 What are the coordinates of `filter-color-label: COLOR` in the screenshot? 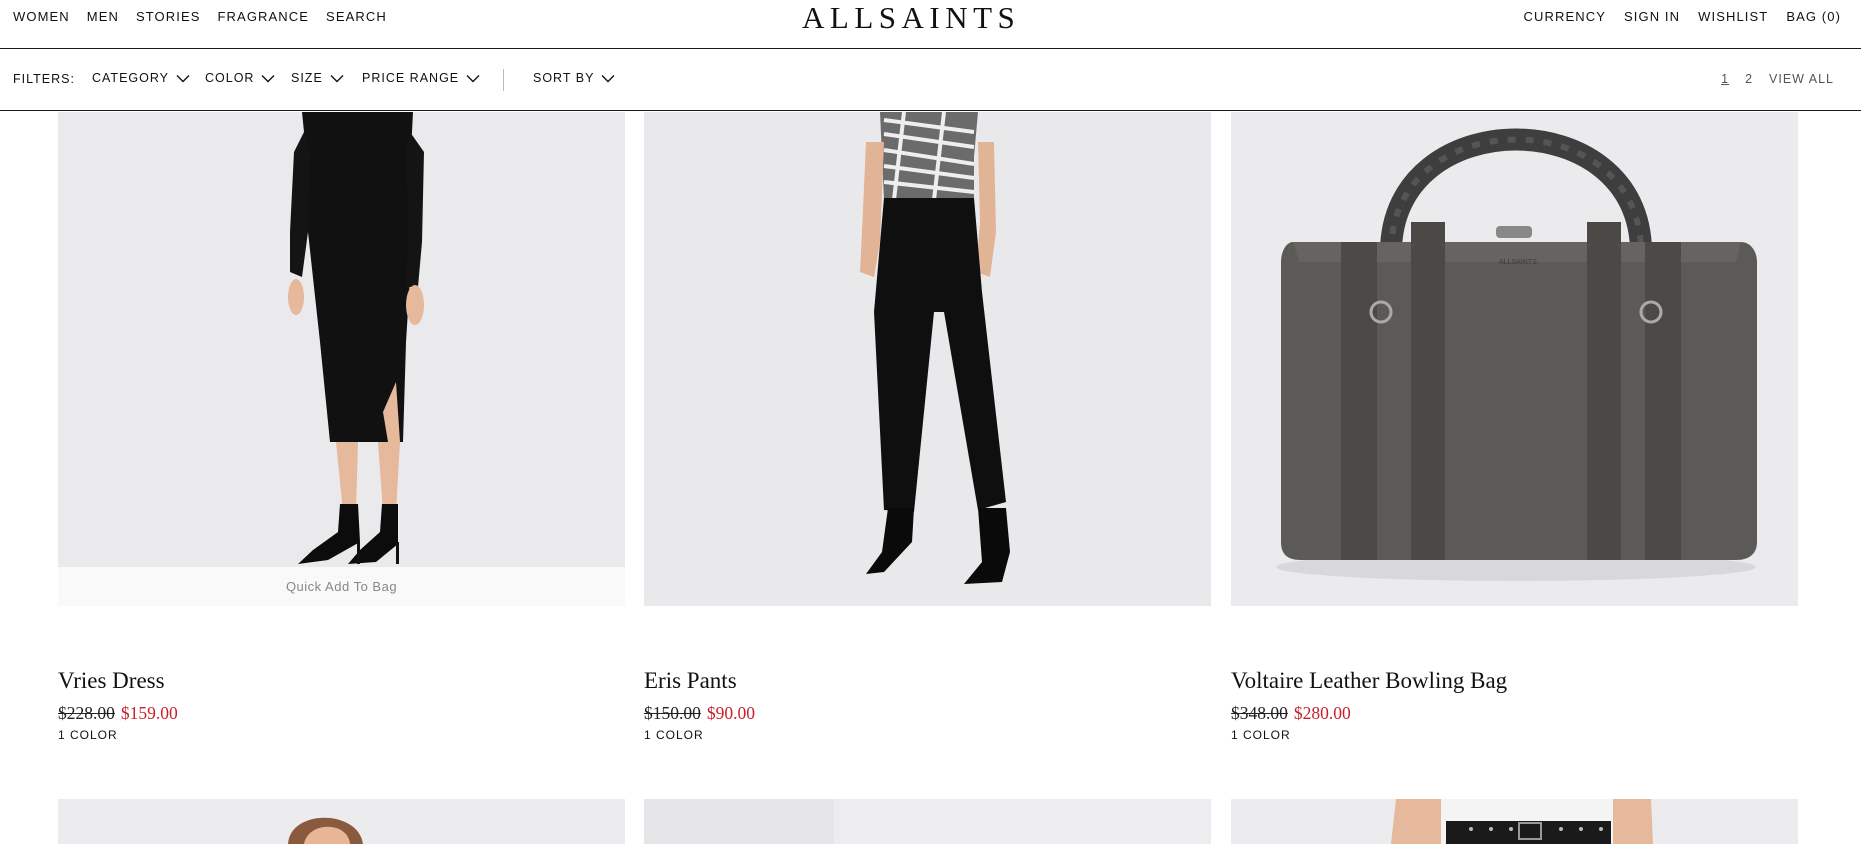 It's located at (230, 78).